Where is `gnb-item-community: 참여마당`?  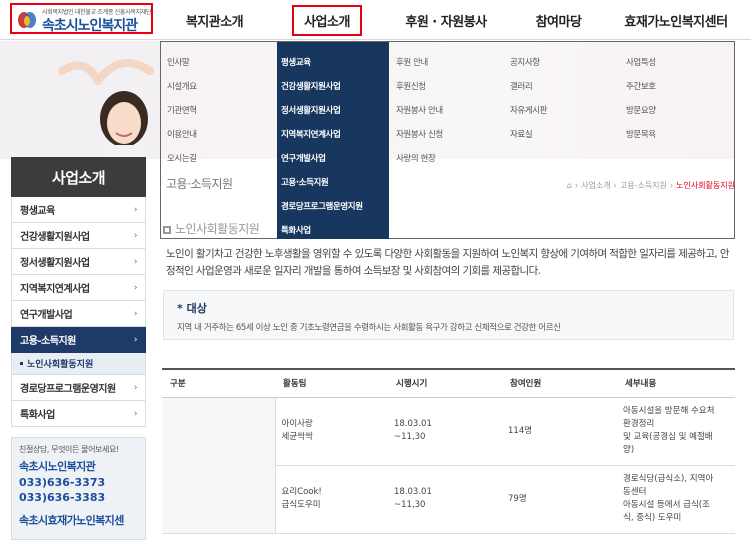
gnb-item-community: 참여마당 is located at coordinates (558, 20).